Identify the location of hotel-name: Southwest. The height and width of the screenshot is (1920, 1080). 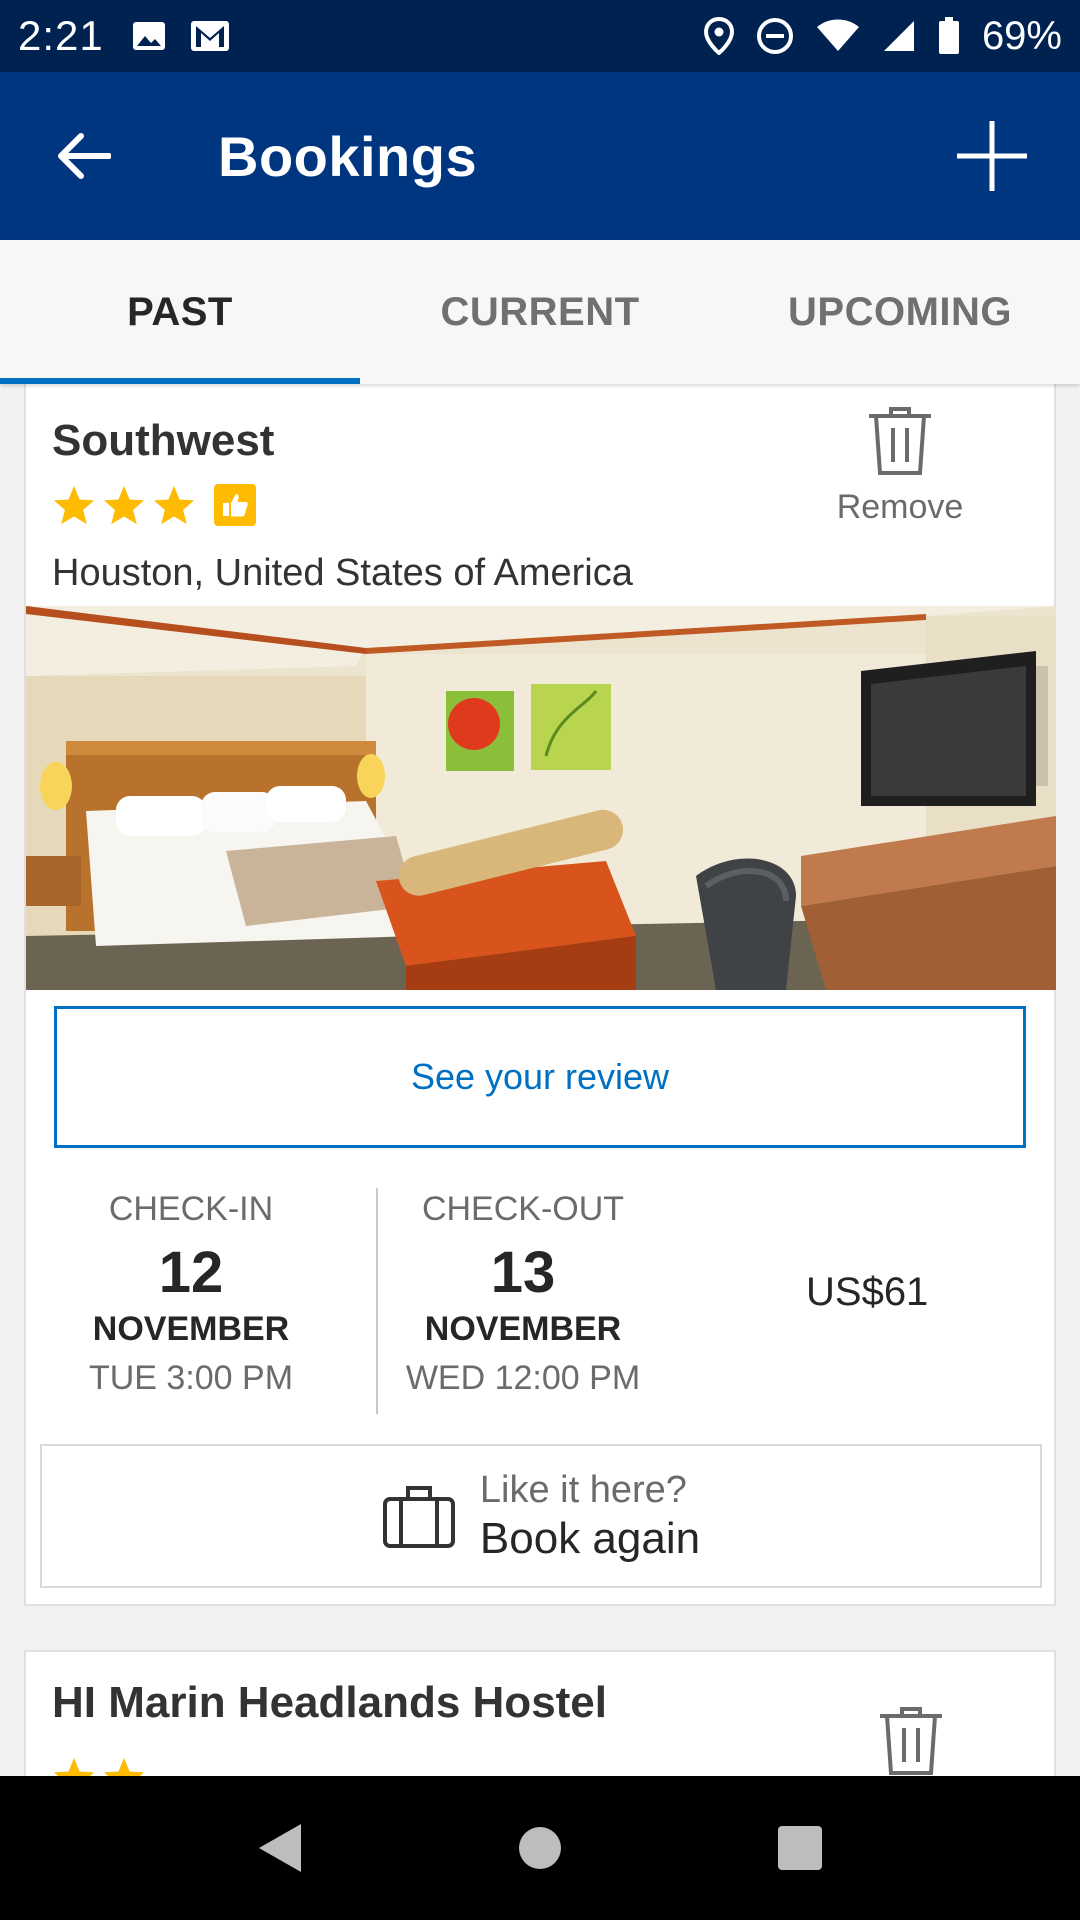
(163, 441).